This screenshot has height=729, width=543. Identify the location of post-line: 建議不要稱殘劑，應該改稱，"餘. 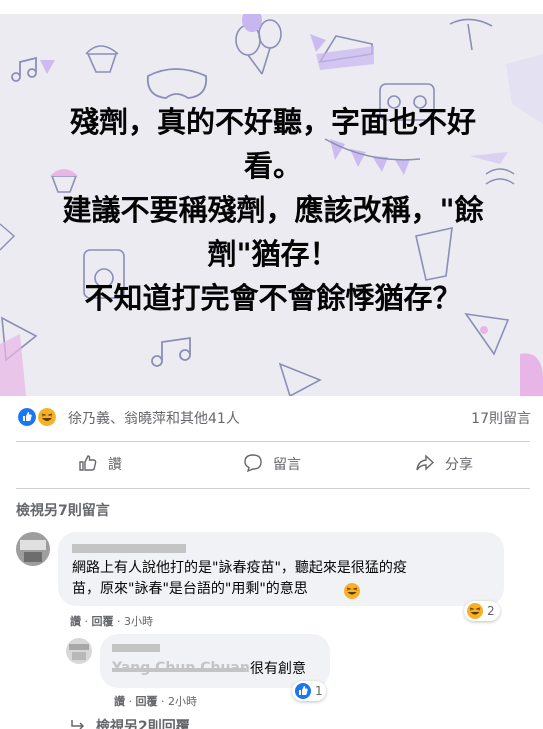
(273, 210).